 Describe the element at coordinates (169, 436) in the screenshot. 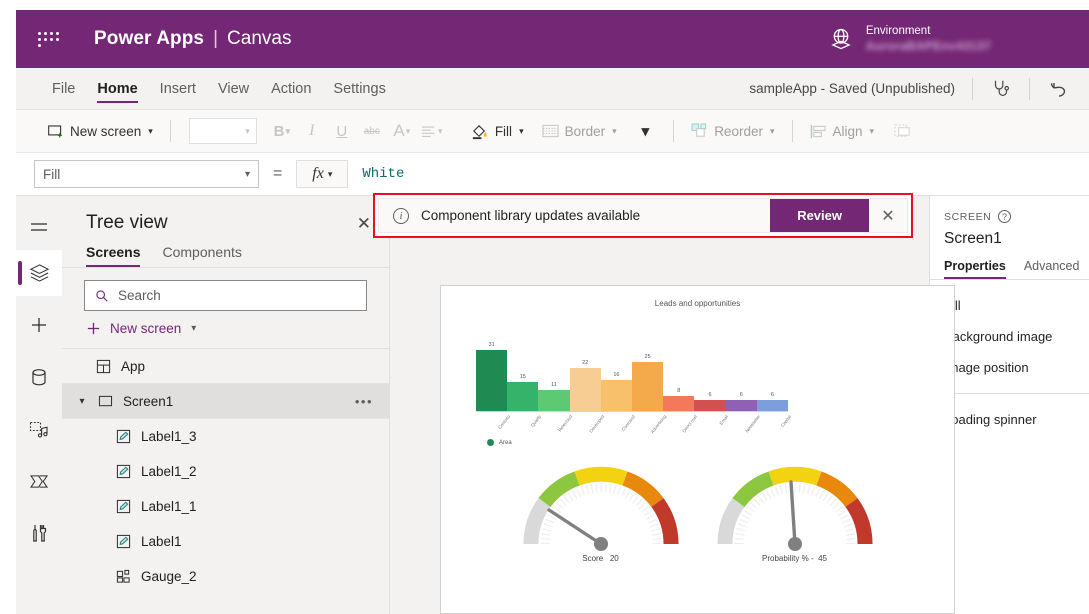

I see `tree-item-label: Label1_3` at that location.